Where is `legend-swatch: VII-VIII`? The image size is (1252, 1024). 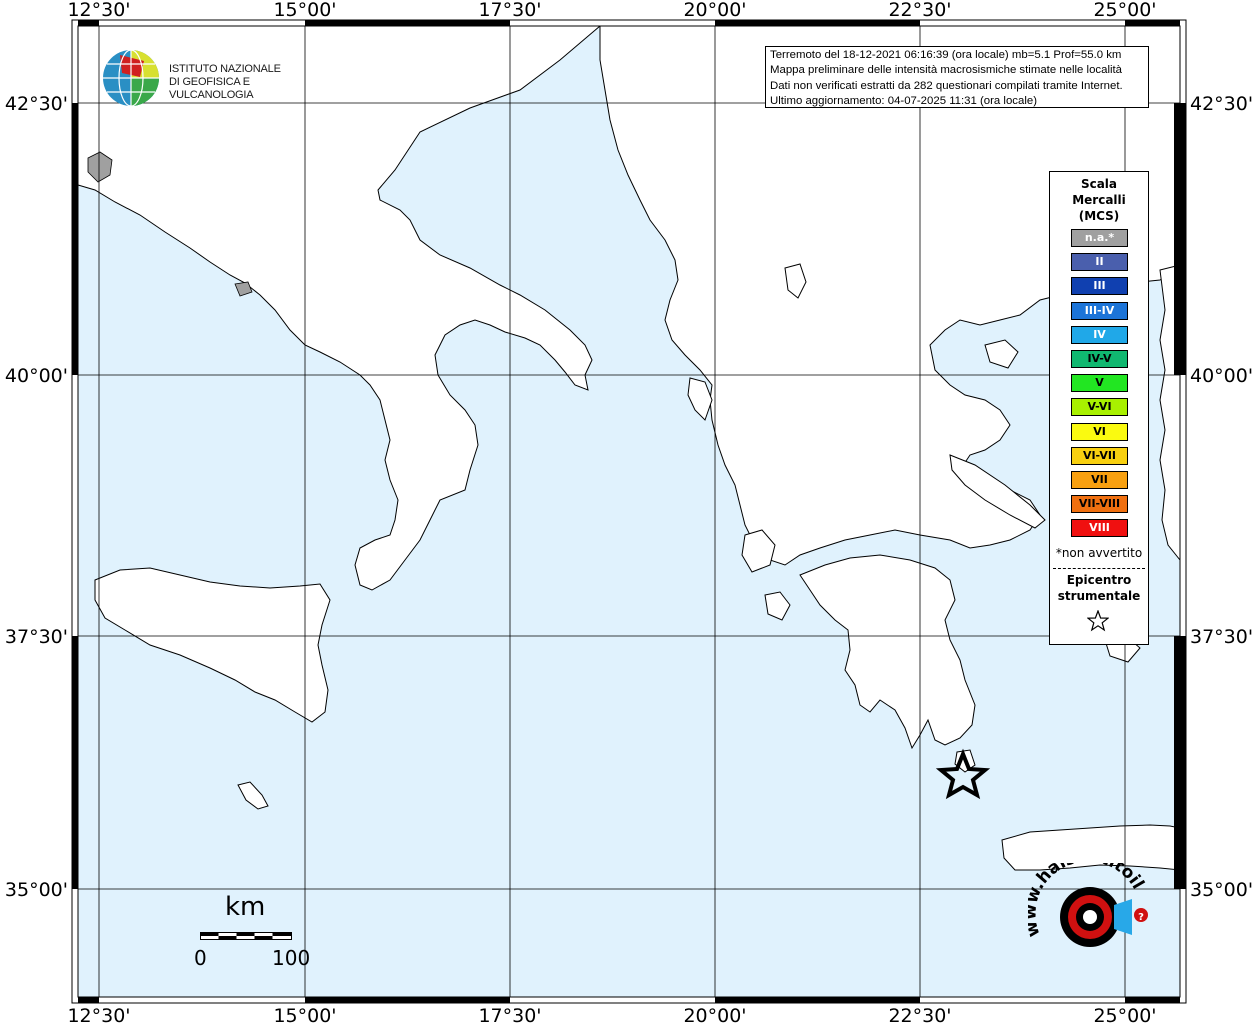 legend-swatch: VII-VIII is located at coordinates (1099, 504).